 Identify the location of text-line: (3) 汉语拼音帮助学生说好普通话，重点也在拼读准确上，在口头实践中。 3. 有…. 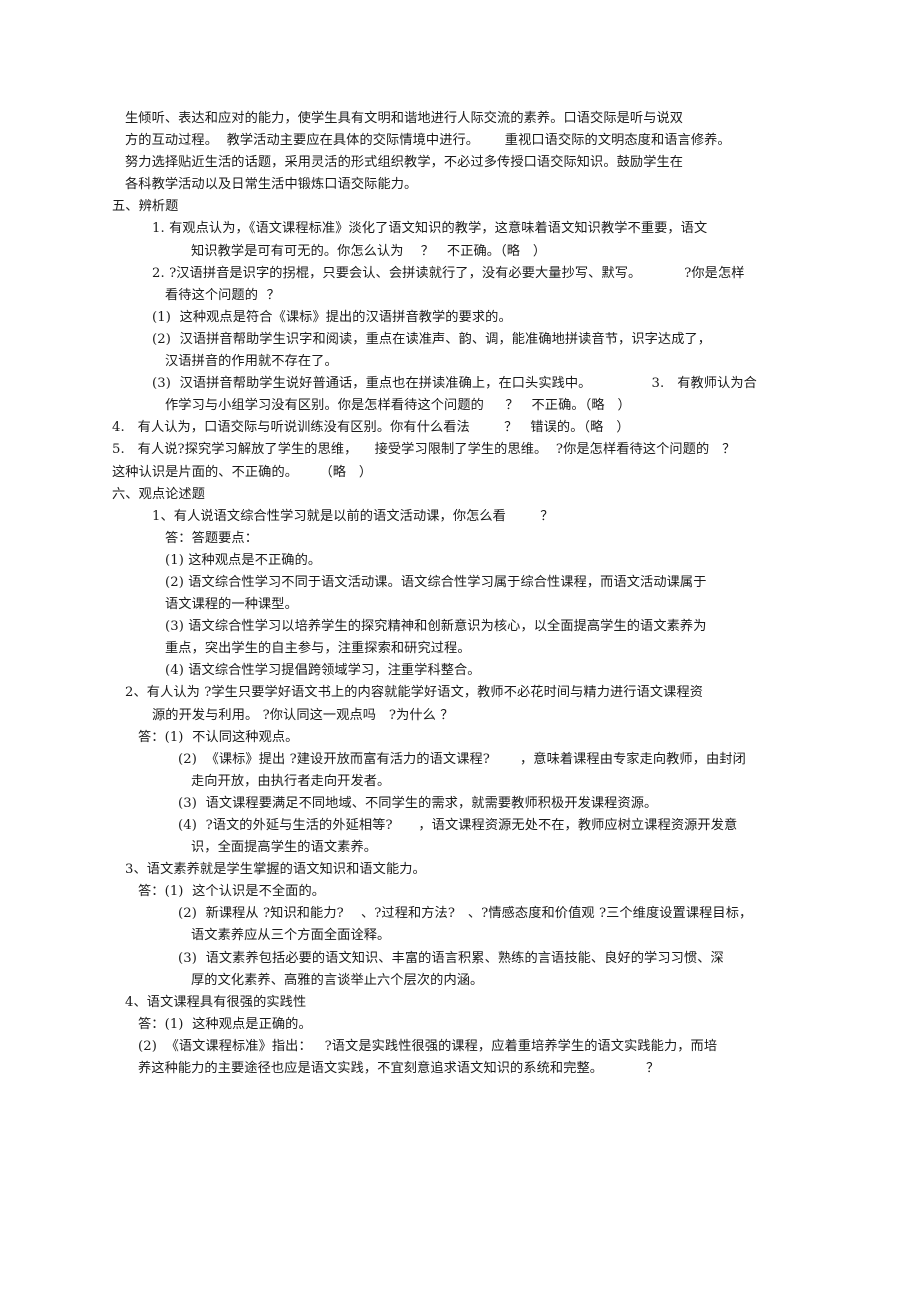
(454, 384).